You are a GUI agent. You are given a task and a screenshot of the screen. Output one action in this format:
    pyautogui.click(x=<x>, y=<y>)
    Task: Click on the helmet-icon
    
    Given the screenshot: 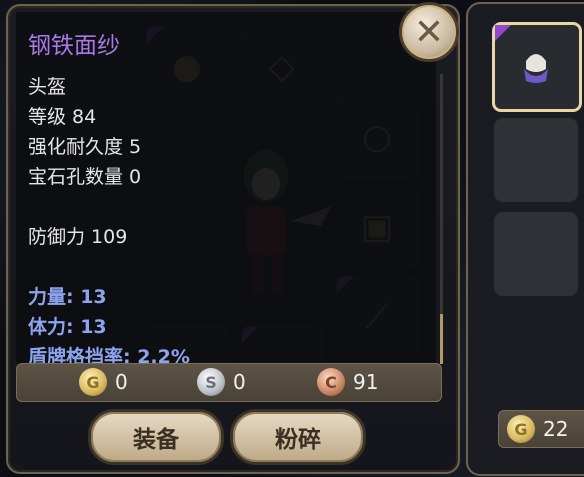 What is the action you would take?
    pyautogui.click(x=536, y=68)
    